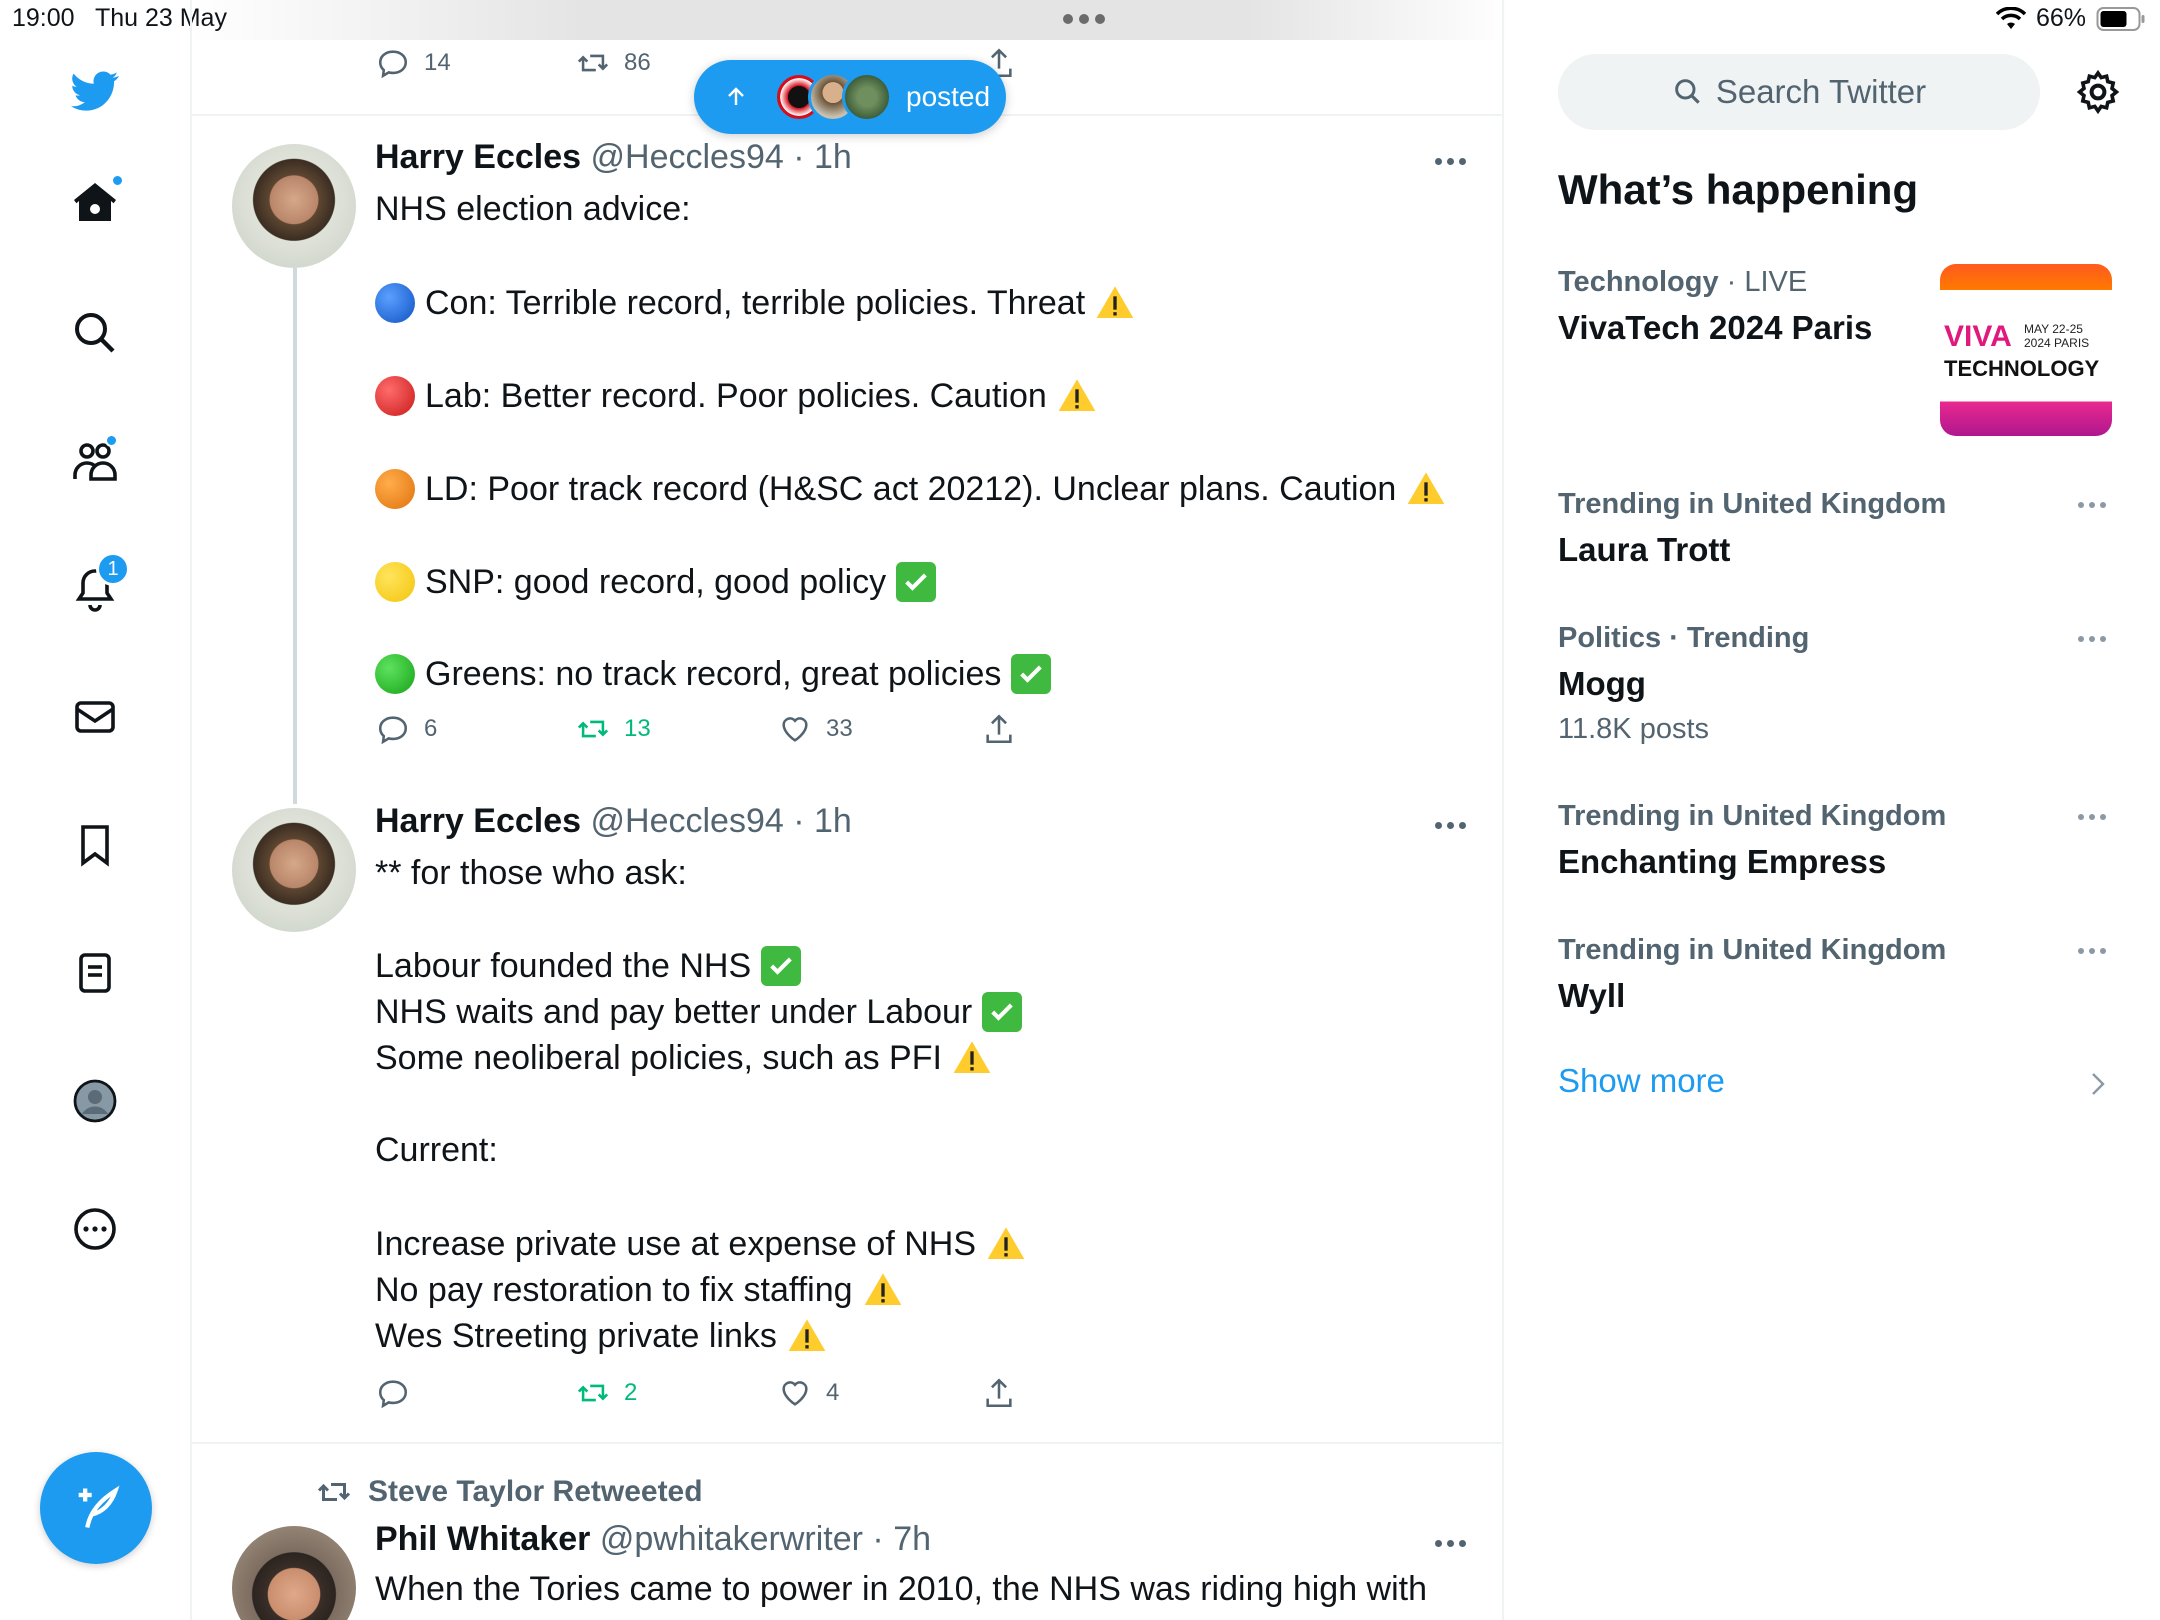 This screenshot has width=2160, height=1620. Describe the element at coordinates (1634, 729) in the screenshot. I see `trend-post-count: 11.8K posts` at that location.